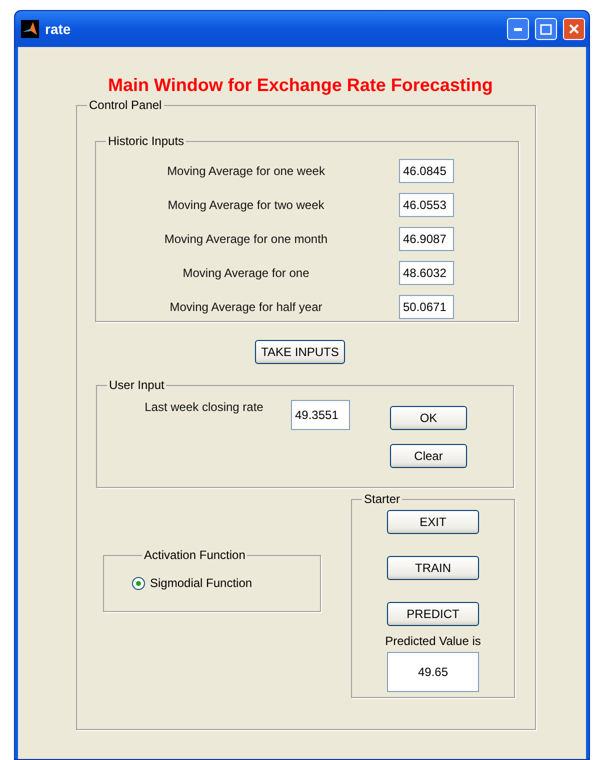  I want to click on radio-button, so click(138, 583).